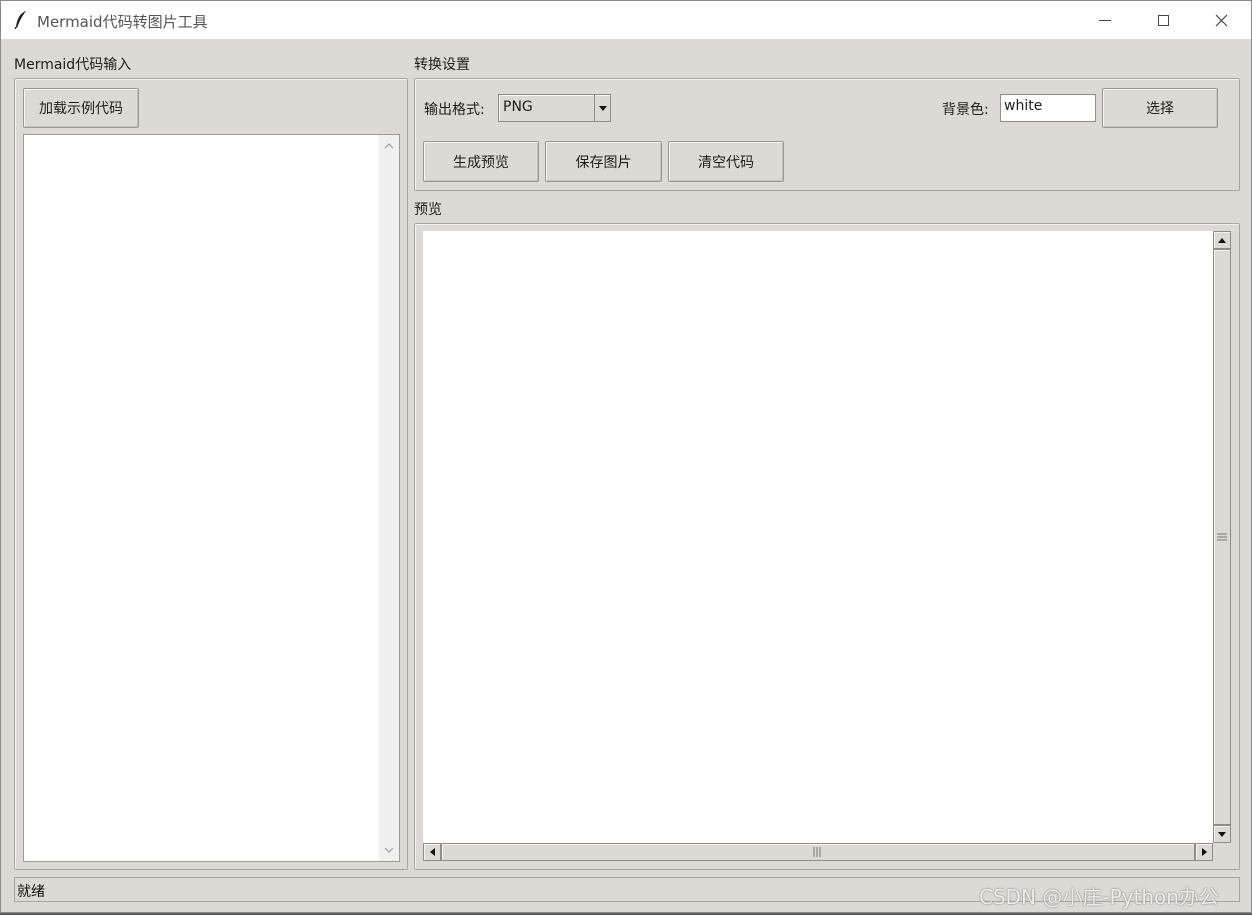 The image size is (1252, 915). I want to click on arrow-down-icon, so click(1222, 834).